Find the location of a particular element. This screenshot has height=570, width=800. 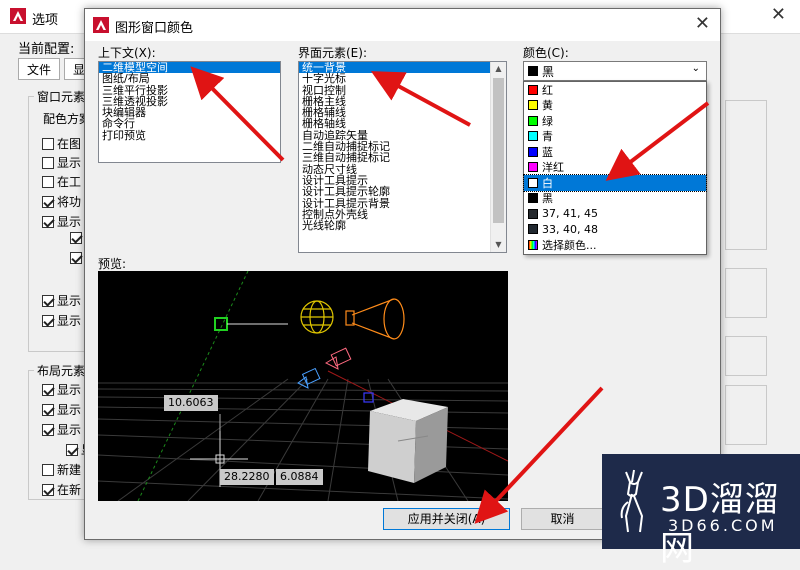

color-option: 黑 is located at coordinates (615, 199).